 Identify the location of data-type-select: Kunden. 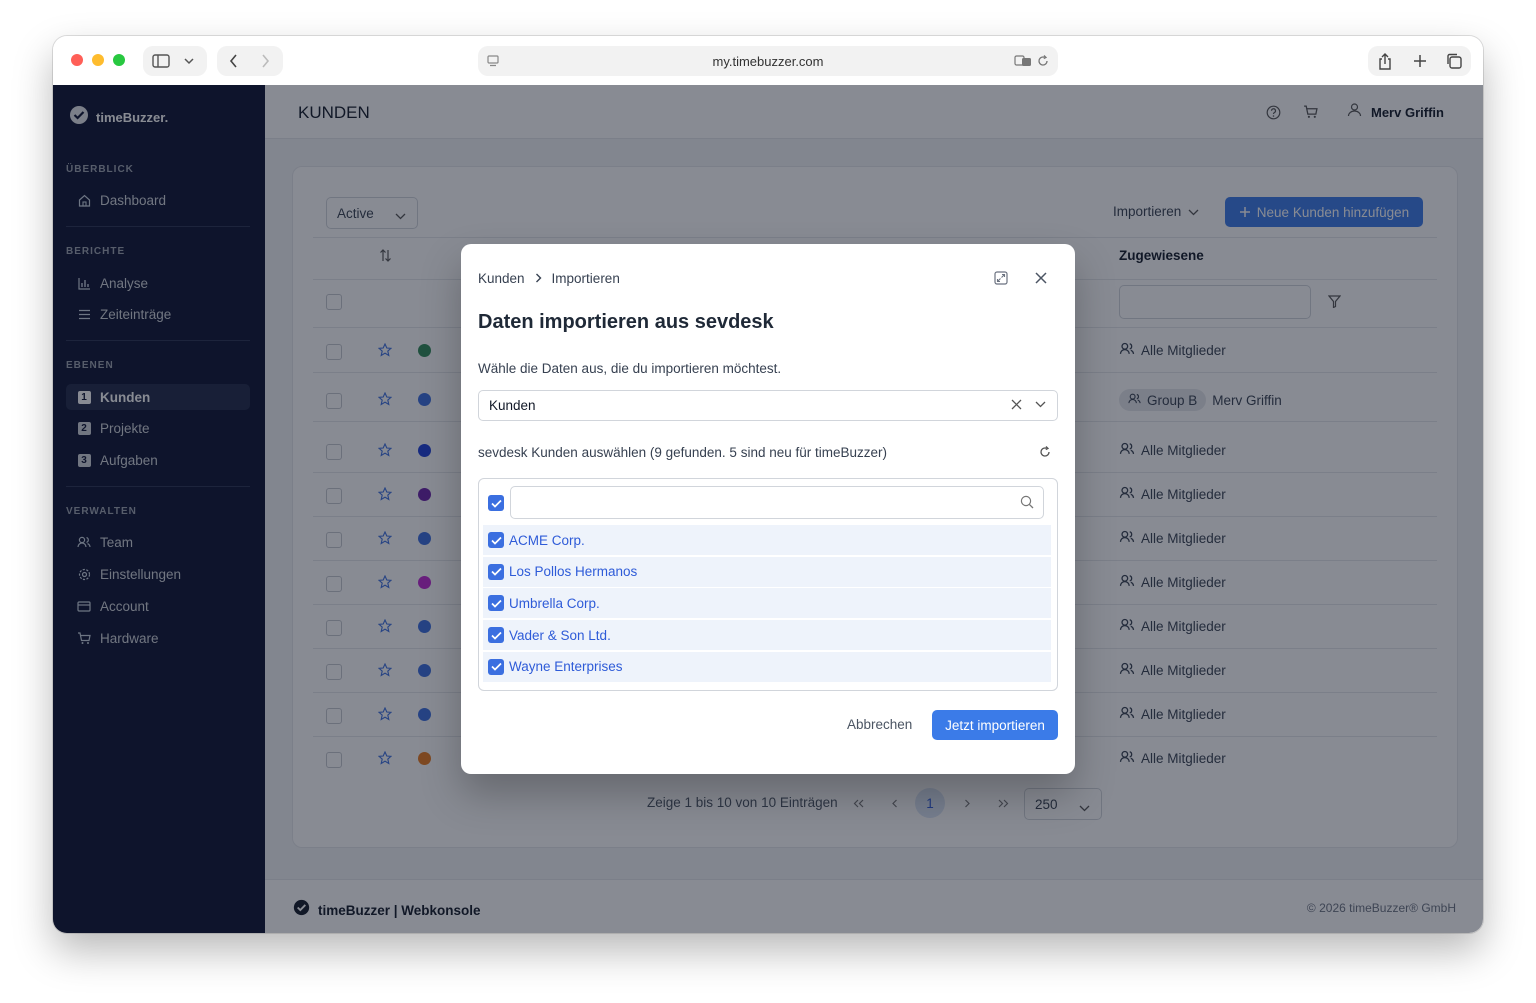
(768, 405).